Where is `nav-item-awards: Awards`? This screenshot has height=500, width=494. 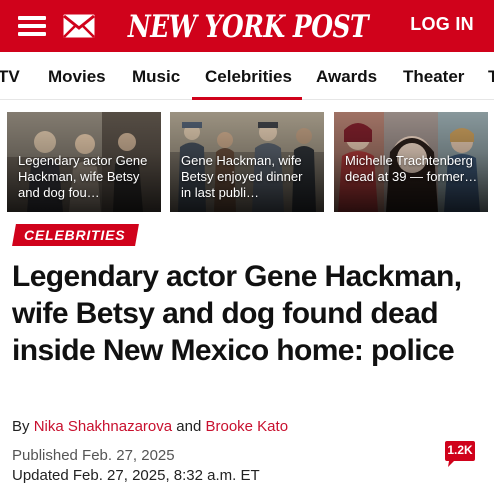
nav-item-awards: Awards is located at coordinates (346, 77).